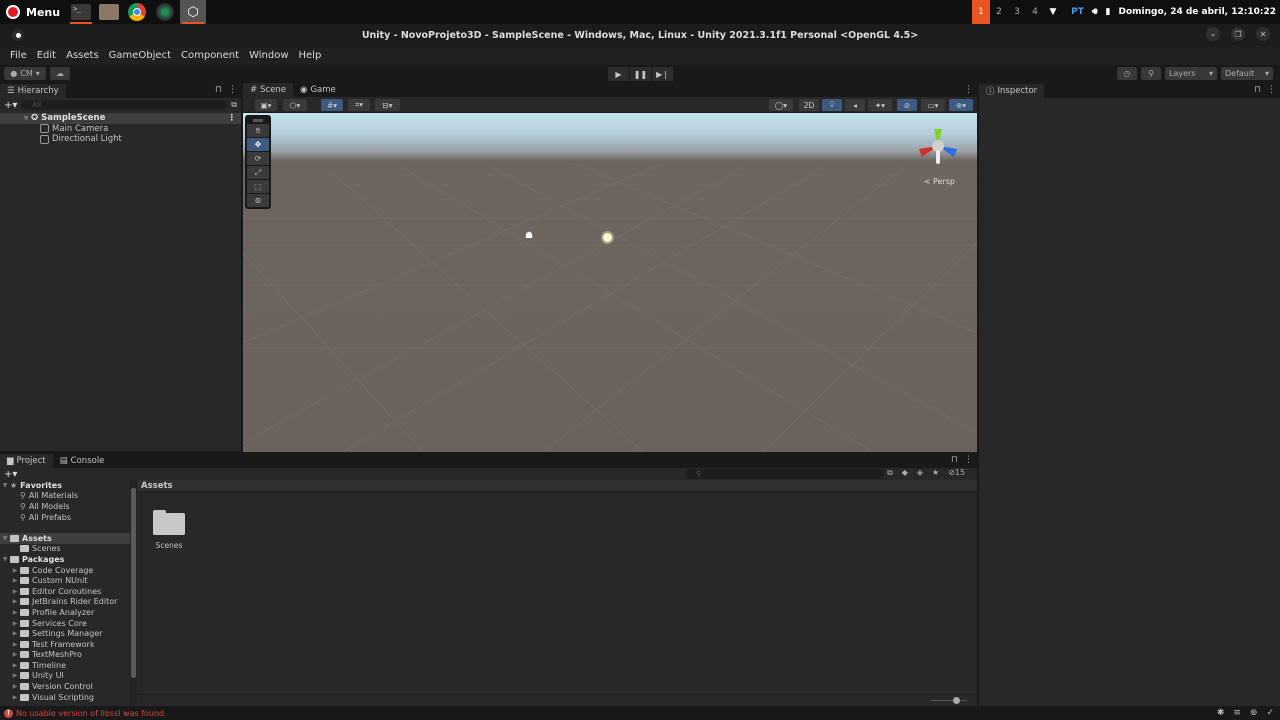 Image resolution: width=1280 pixels, height=720 pixels. What do you see at coordinates (1053, 12) in the screenshot?
I see `wifi-icon: ▼` at bounding box center [1053, 12].